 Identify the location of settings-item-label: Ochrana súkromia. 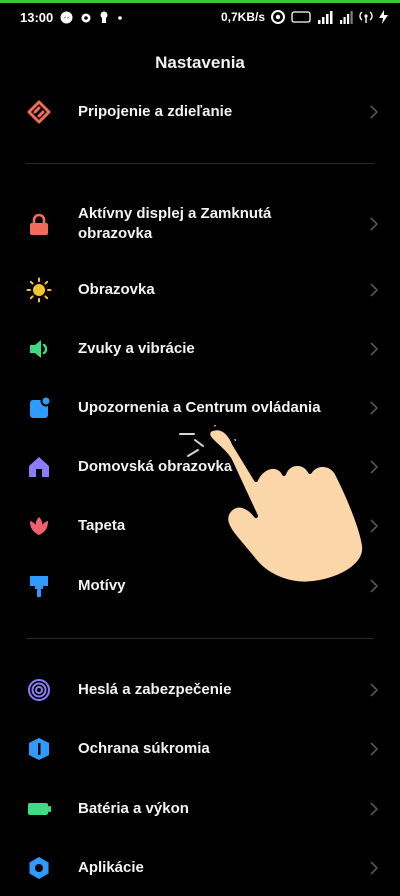
(144, 748).